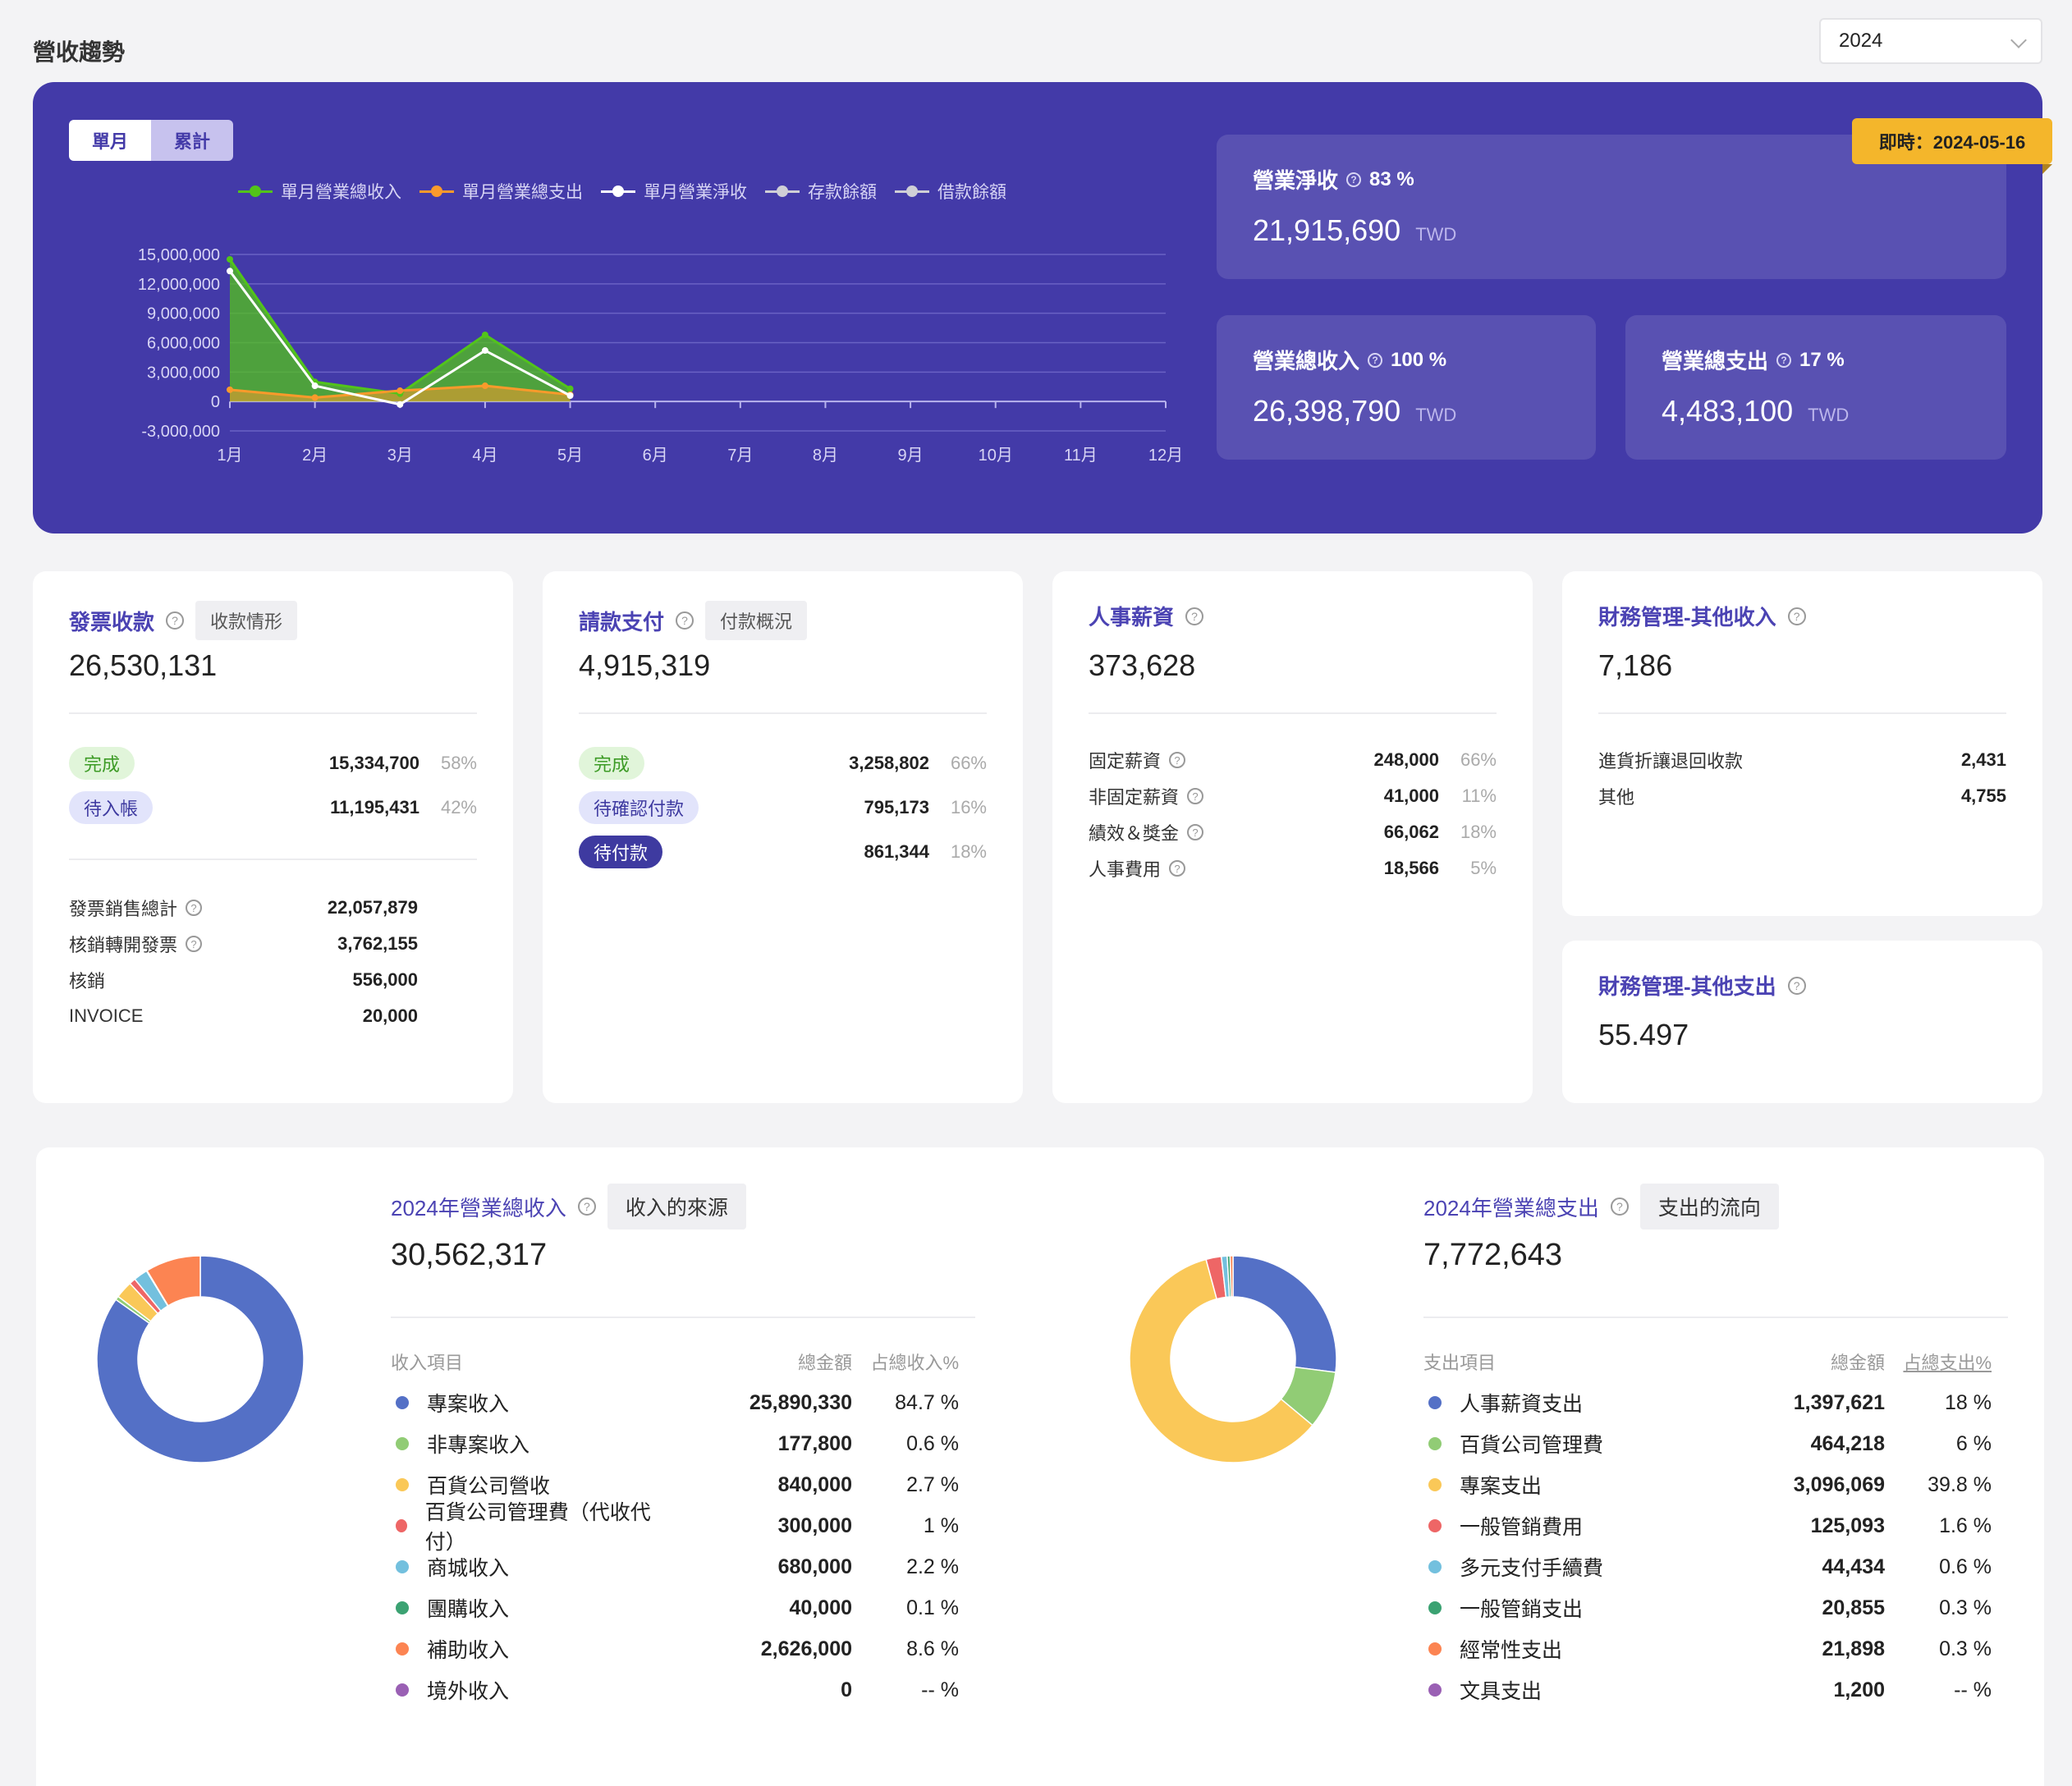 This screenshot has height=1786, width=2072. Describe the element at coordinates (932, 1607) in the screenshot. I see `row-pct: 0.1 %` at that location.